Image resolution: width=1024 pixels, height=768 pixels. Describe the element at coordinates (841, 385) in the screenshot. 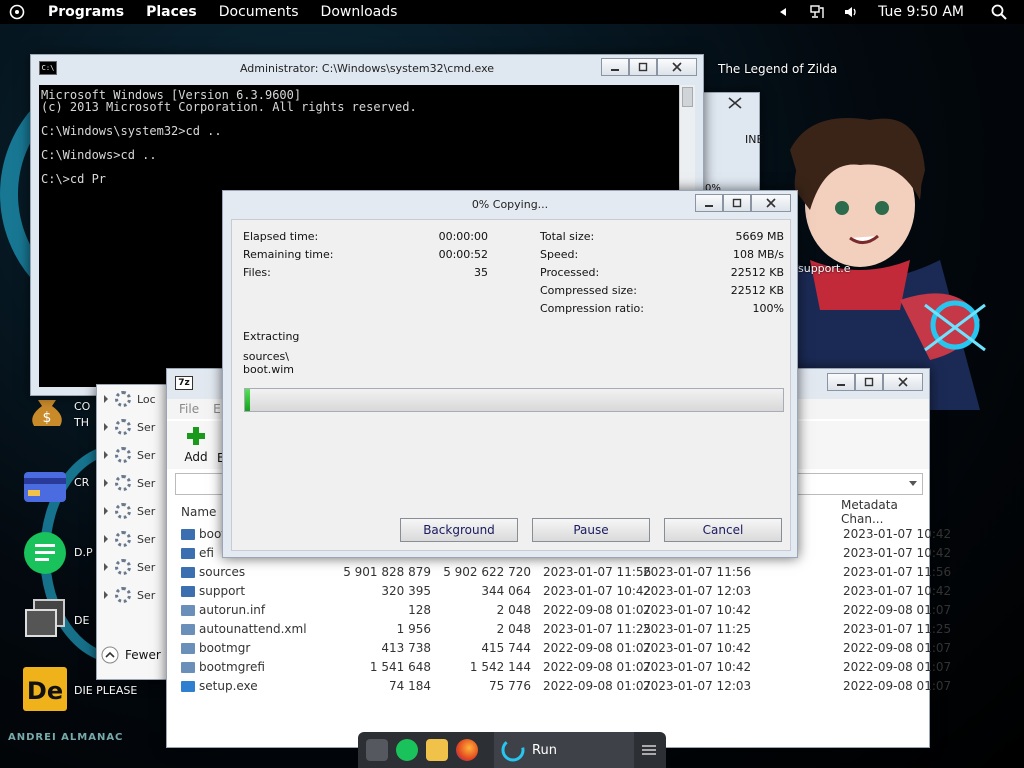

I see `minimize-icon` at that location.